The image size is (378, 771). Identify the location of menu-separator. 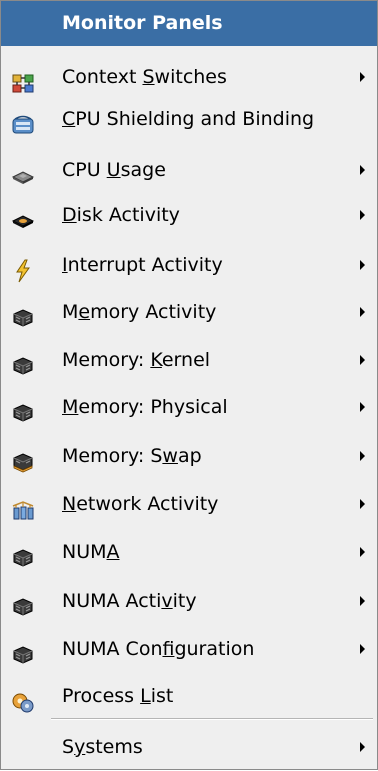
(212, 719).